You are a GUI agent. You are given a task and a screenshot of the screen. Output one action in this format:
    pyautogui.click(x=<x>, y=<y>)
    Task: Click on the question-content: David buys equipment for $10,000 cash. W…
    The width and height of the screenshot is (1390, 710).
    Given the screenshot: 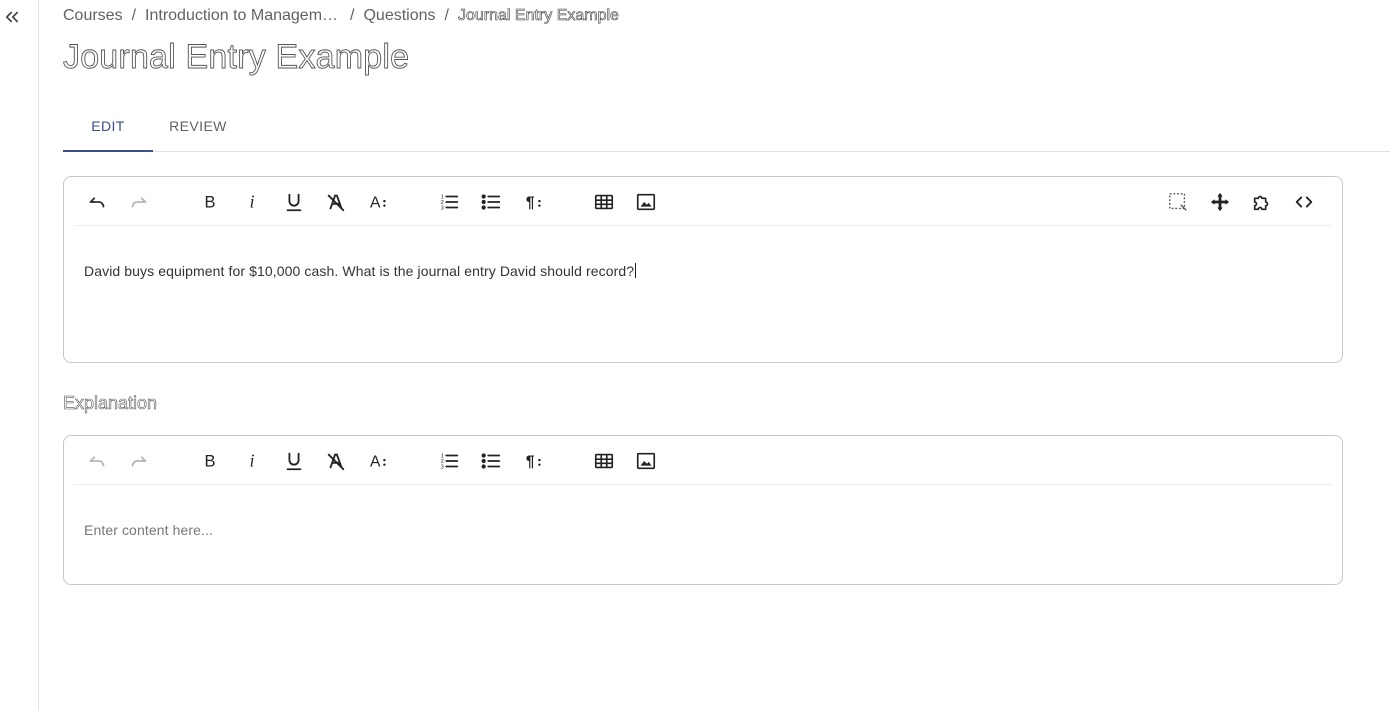 What is the action you would take?
    pyautogui.click(x=703, y=252)
    